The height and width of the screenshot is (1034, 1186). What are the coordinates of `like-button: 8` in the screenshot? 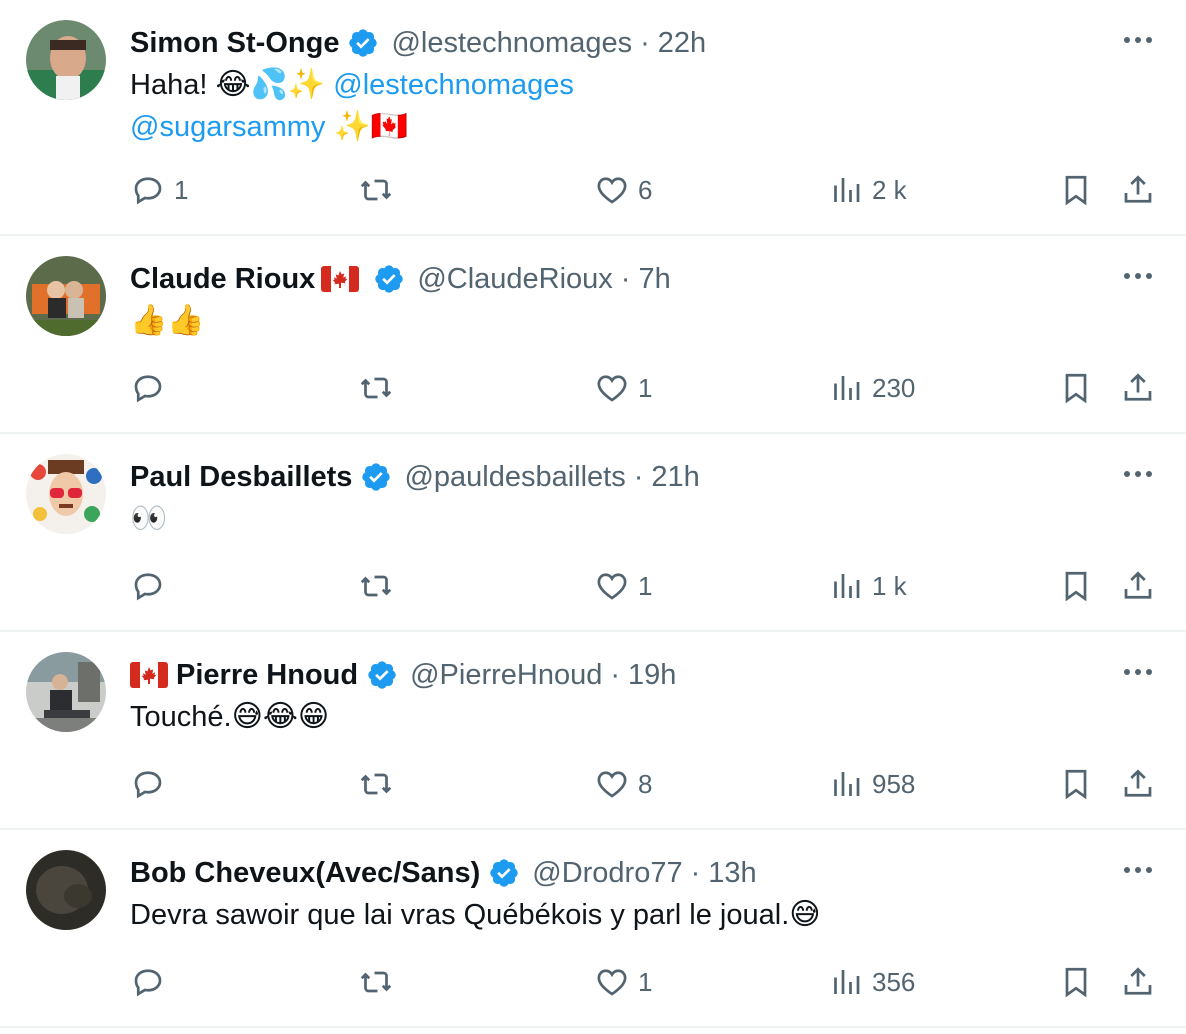 It's located at (623, 784).